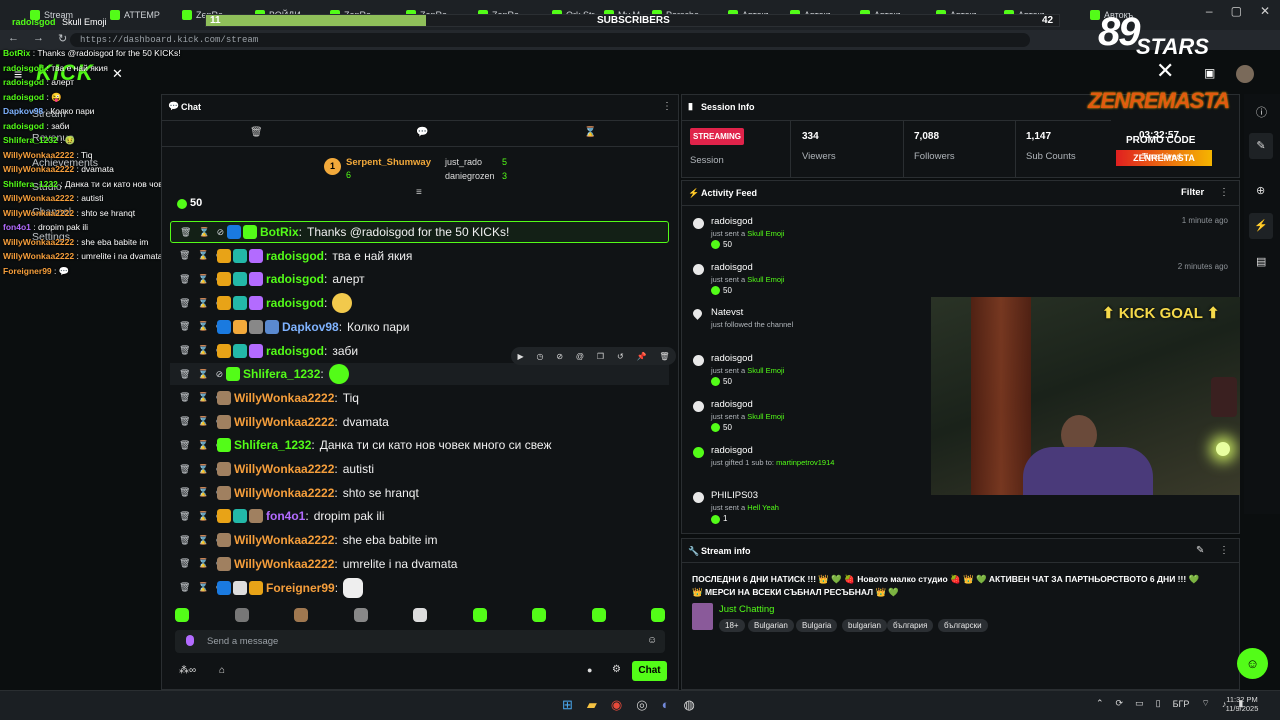  What do you see at coordinates (649, 671) in the screenshot?
I see `send-chat-button: Chat` at bounding box center [649, 671].